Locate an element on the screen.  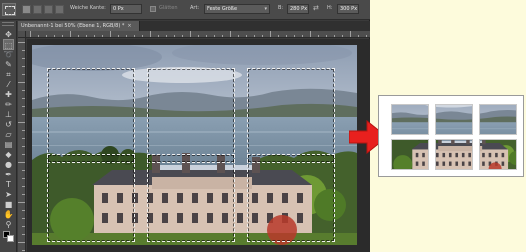
vertical-ruler is located at coordinates (22, 145).